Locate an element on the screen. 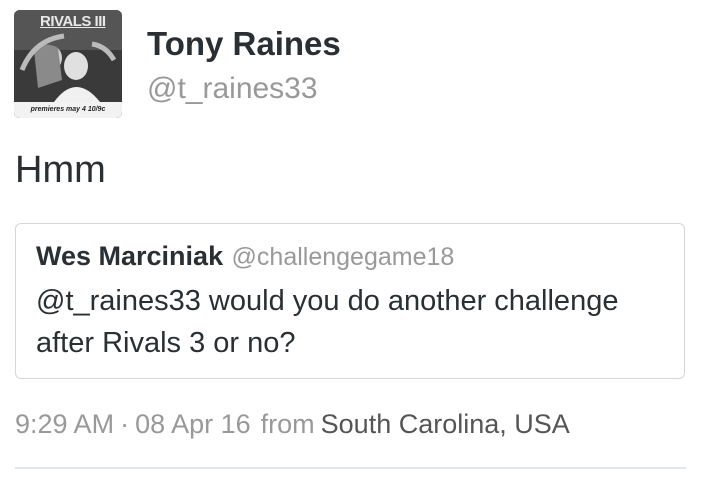 The image size is (711, 480). avatar: RIVALS III premieres may 4 10/9c is located at coordinates (68, 64).